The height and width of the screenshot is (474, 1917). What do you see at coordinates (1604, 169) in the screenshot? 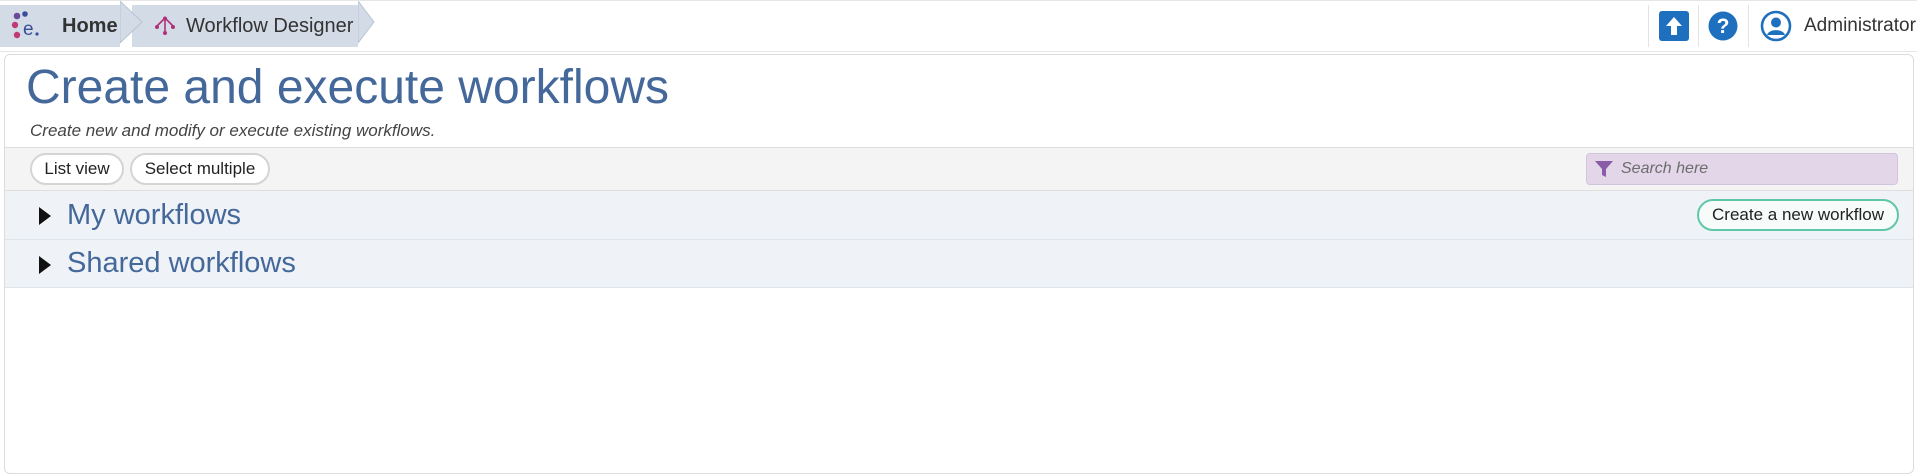
I see `filter-icon` at bounding box center [1604, 169].